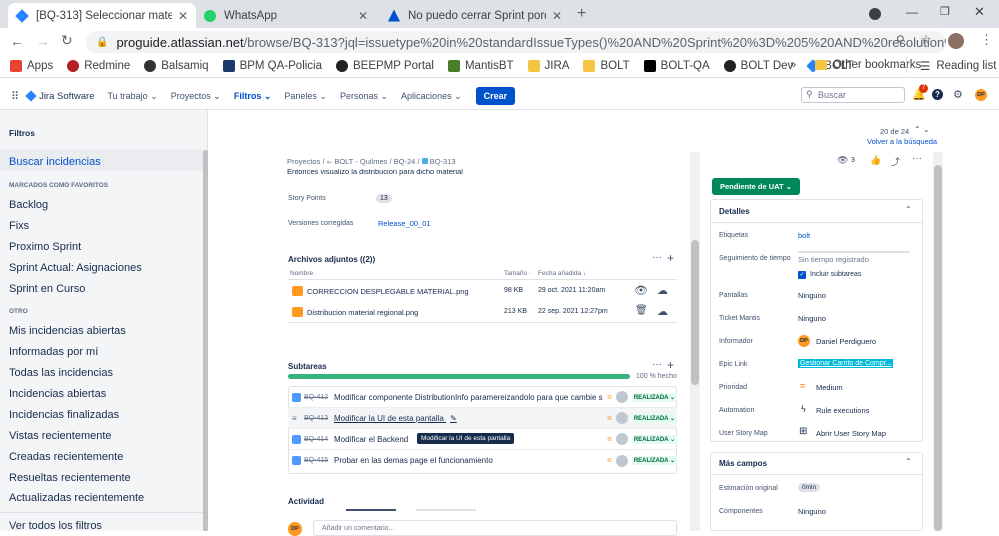 Image resolution: width=999 pixels, height=536 pixels. I want to click on breadcrumb-projects: Proyectos, so click(303, 161).